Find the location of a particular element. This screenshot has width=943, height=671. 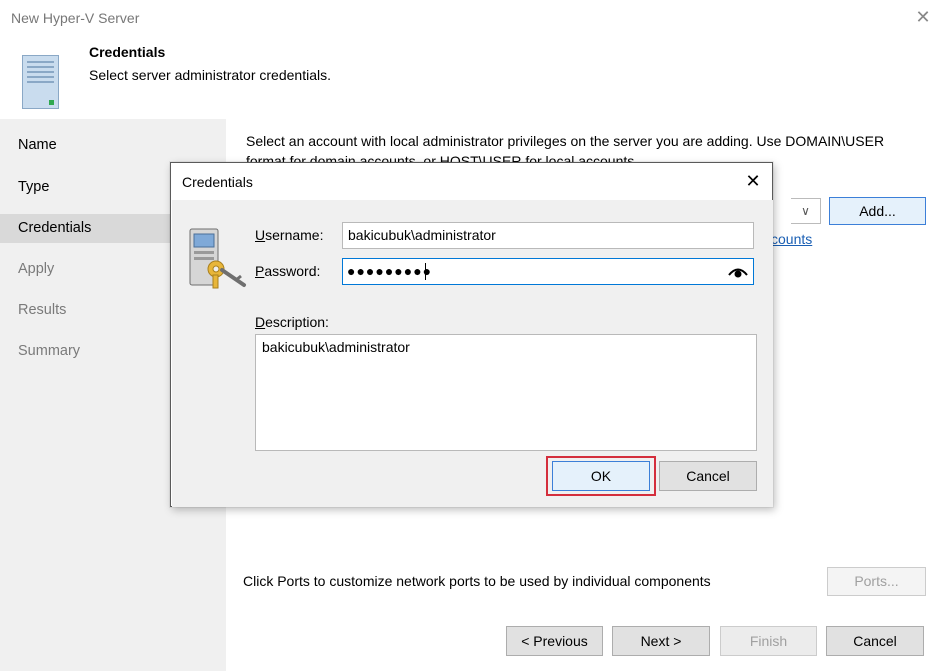

chevron-down-icon: ∨ is located at coordinates (805, 211).